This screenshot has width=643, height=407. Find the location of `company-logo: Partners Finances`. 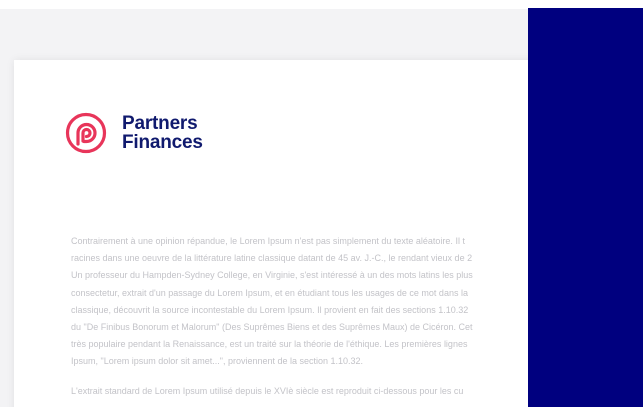

company-logo: Partners Finances is located at coordinates (134, 133).